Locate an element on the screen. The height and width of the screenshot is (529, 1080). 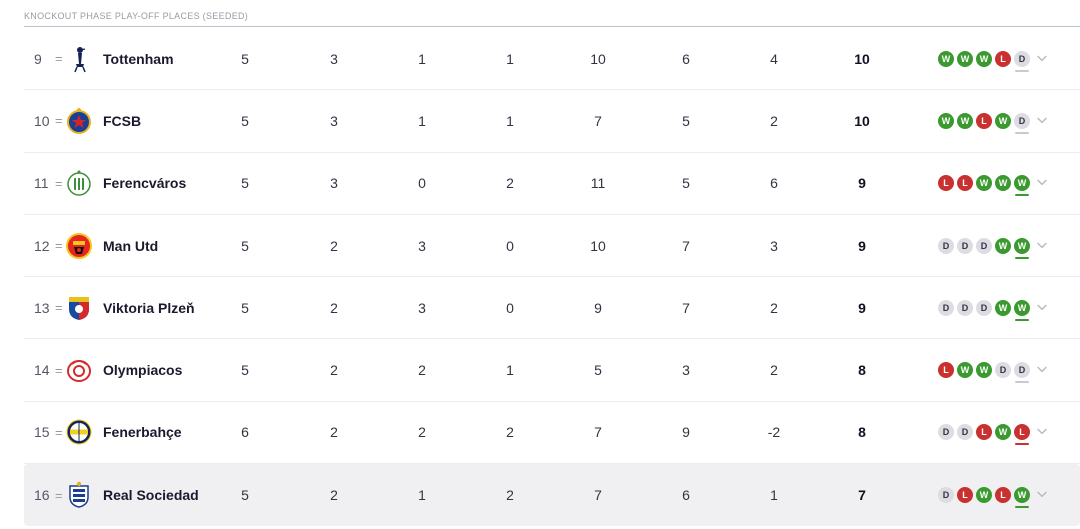
team-name: Tottenham is located at coordinates (153, 58).